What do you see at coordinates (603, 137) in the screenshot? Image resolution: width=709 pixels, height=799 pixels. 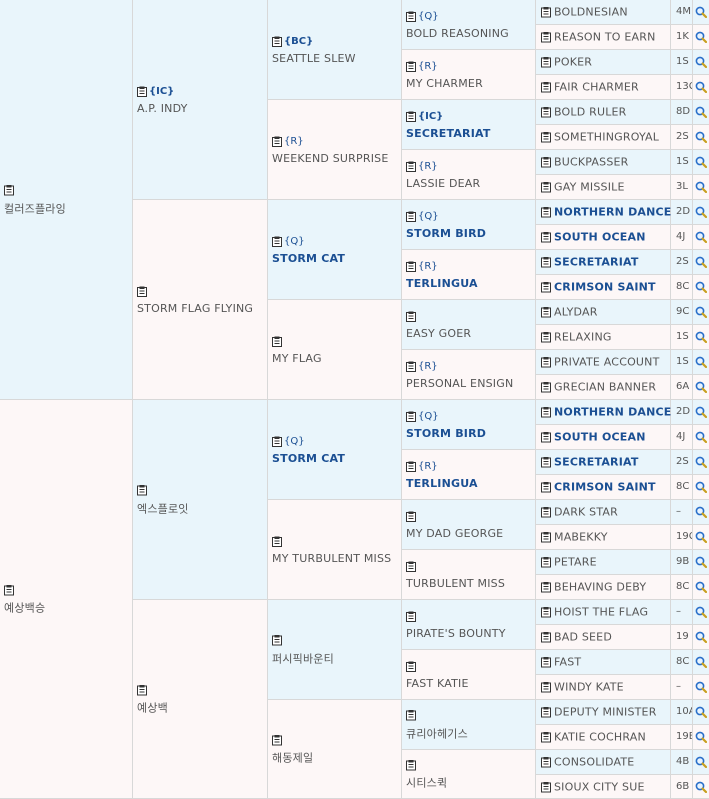 I see `pedigree-cell-gen5: SOMETHINGROYAL` at bounding box center [603, 137].